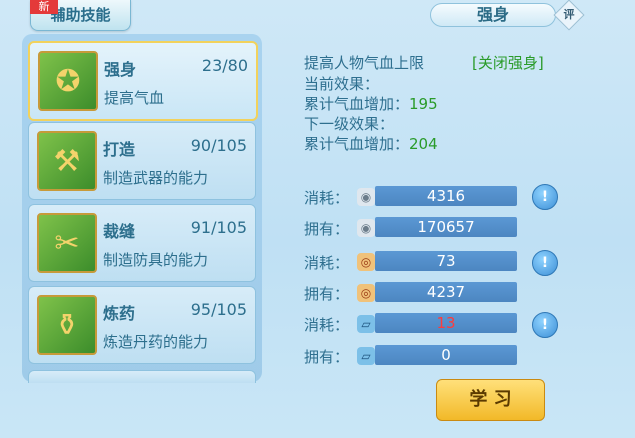 This screenshot has width=635, height=438. What do you see at coordinates (371, 104) in the screenshot?
I see `current-effect-line: 累计气血增加：195` at bounding box center [371, 104].